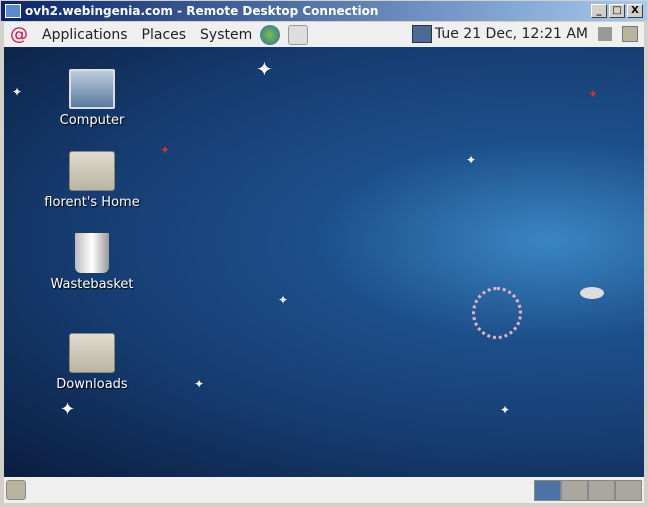  I want to click on folder-icon, so click(92, 353).